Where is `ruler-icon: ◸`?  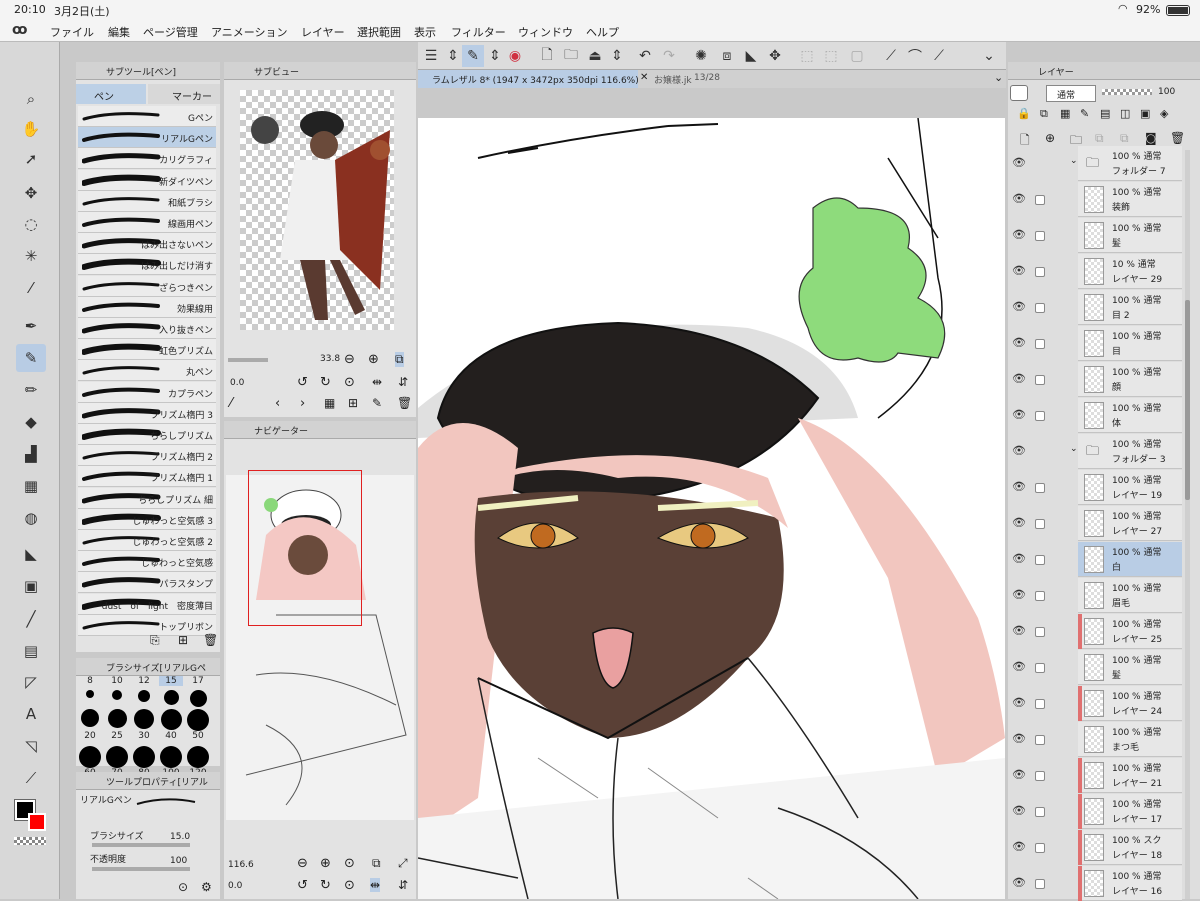 ruler-icon: ◸ is located at coordinates (31, 682).